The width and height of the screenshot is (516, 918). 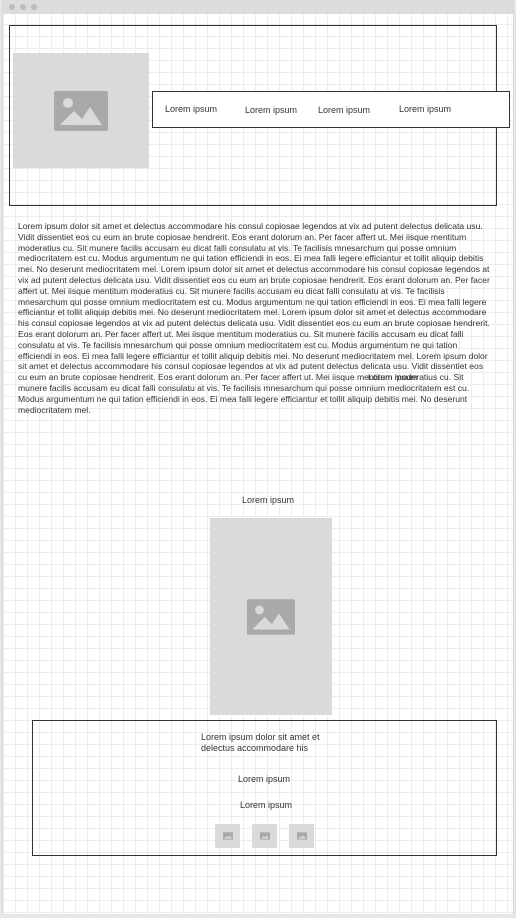 I want to click on nav-item-2: Lorem ipsum, so click(x=271, y=110).